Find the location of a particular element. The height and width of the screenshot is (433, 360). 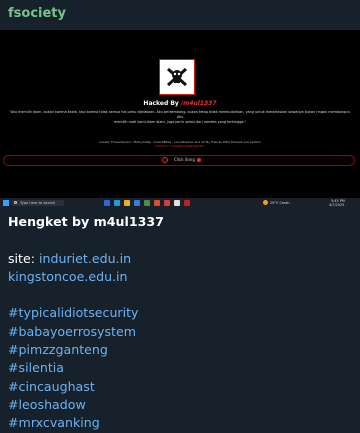

skull-logo-icon is located at coordinates (177, 77).